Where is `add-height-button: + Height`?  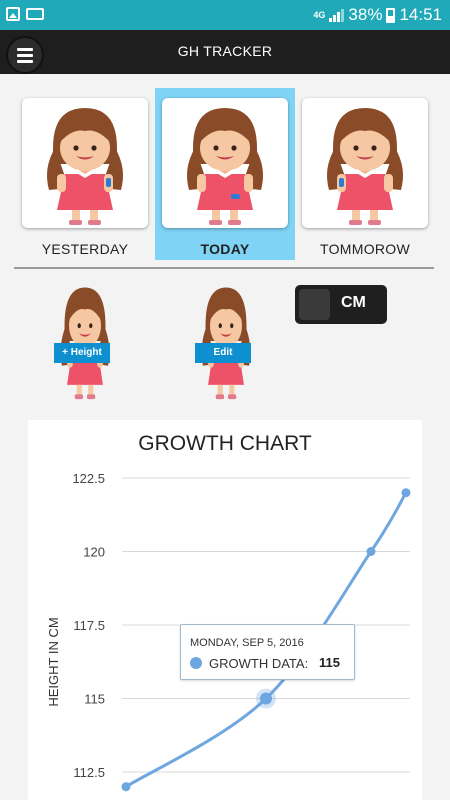
add-height-button: + Height is located at coordinates (85, 340).